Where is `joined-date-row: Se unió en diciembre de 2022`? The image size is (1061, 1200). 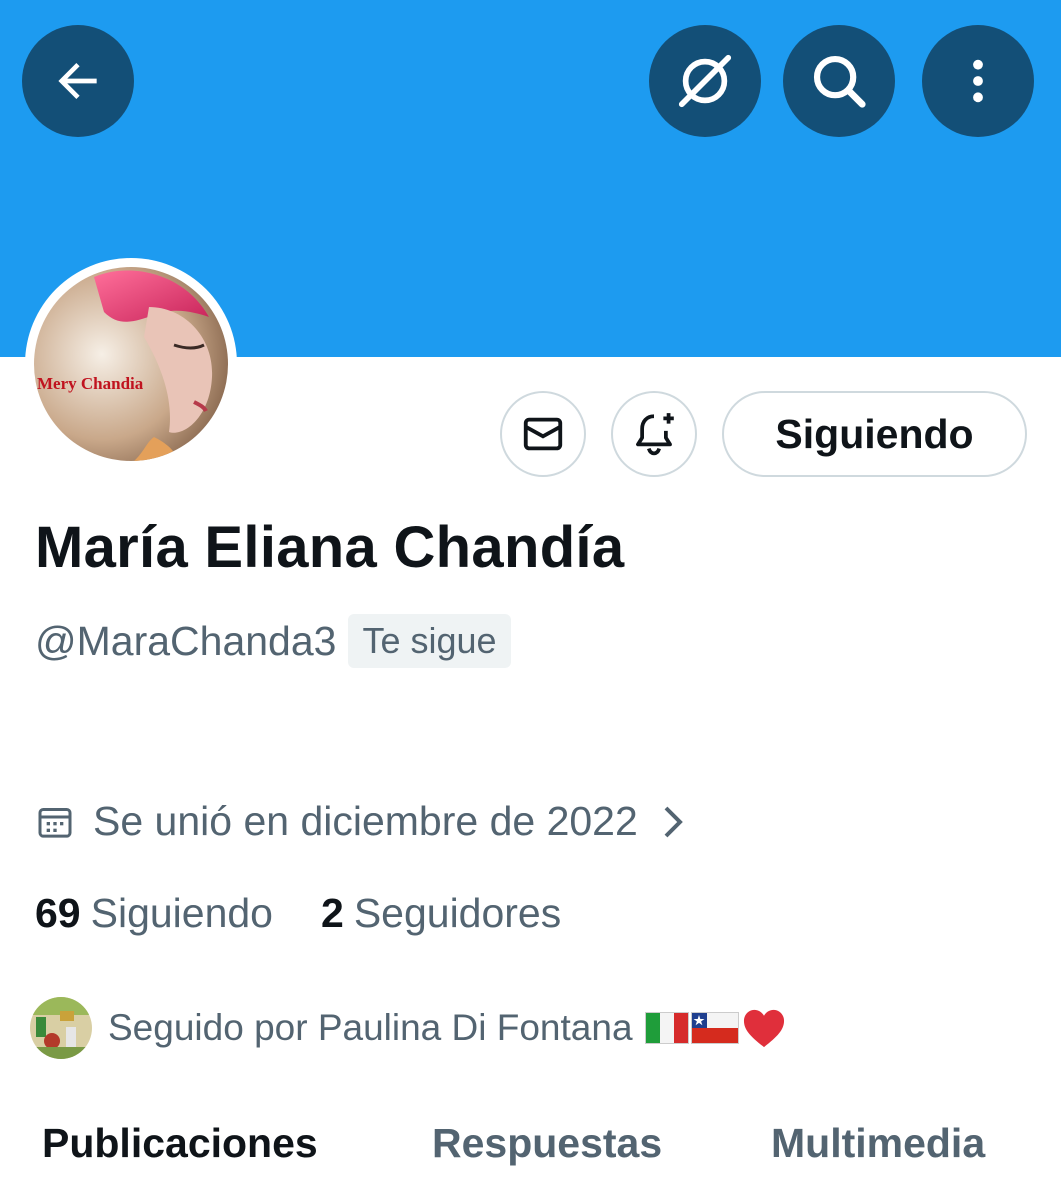
joined-date-row: Se unió en diciembre de 2022 is located at coordinates (360, 821).